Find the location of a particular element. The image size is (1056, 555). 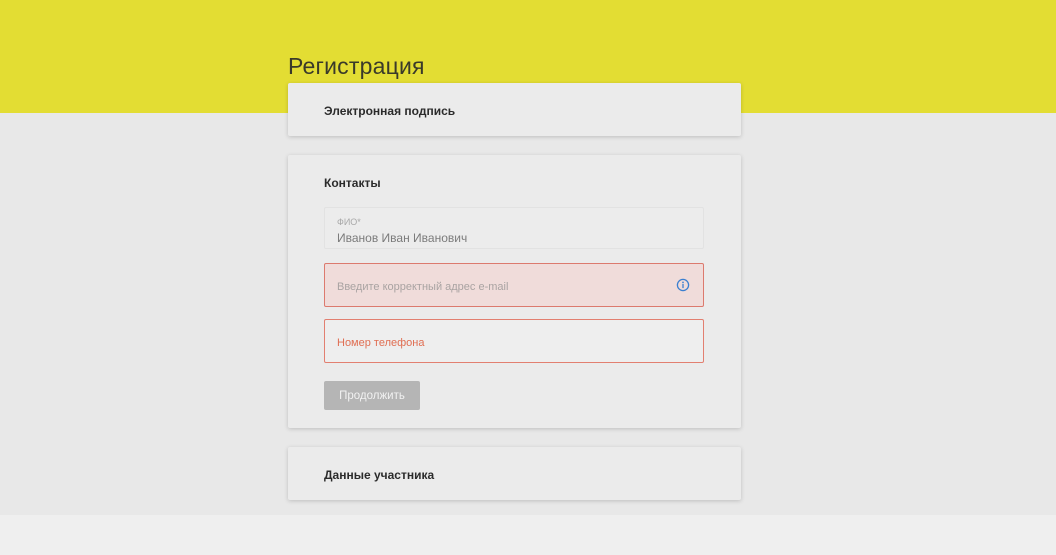

page-title: Регистрация is located at coordinates (356, 66).